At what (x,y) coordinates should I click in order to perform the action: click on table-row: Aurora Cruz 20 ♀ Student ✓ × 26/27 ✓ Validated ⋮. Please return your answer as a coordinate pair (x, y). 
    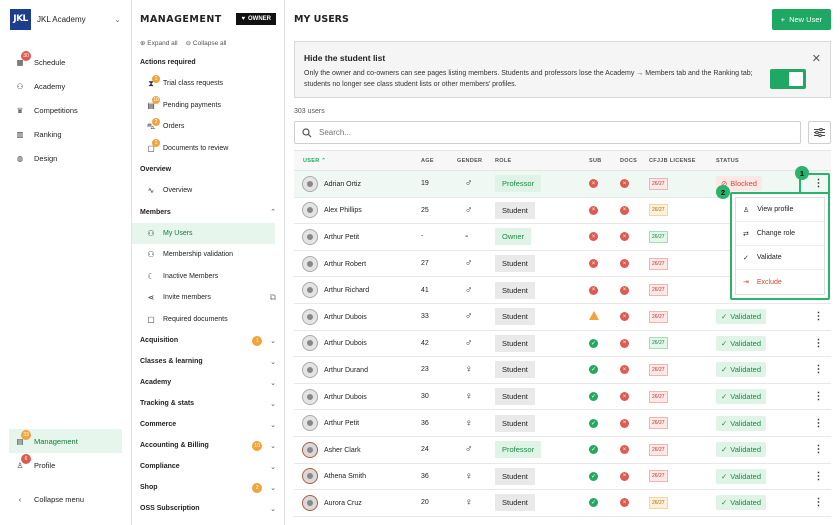
    Looking at the image, I should click on (562, 503).